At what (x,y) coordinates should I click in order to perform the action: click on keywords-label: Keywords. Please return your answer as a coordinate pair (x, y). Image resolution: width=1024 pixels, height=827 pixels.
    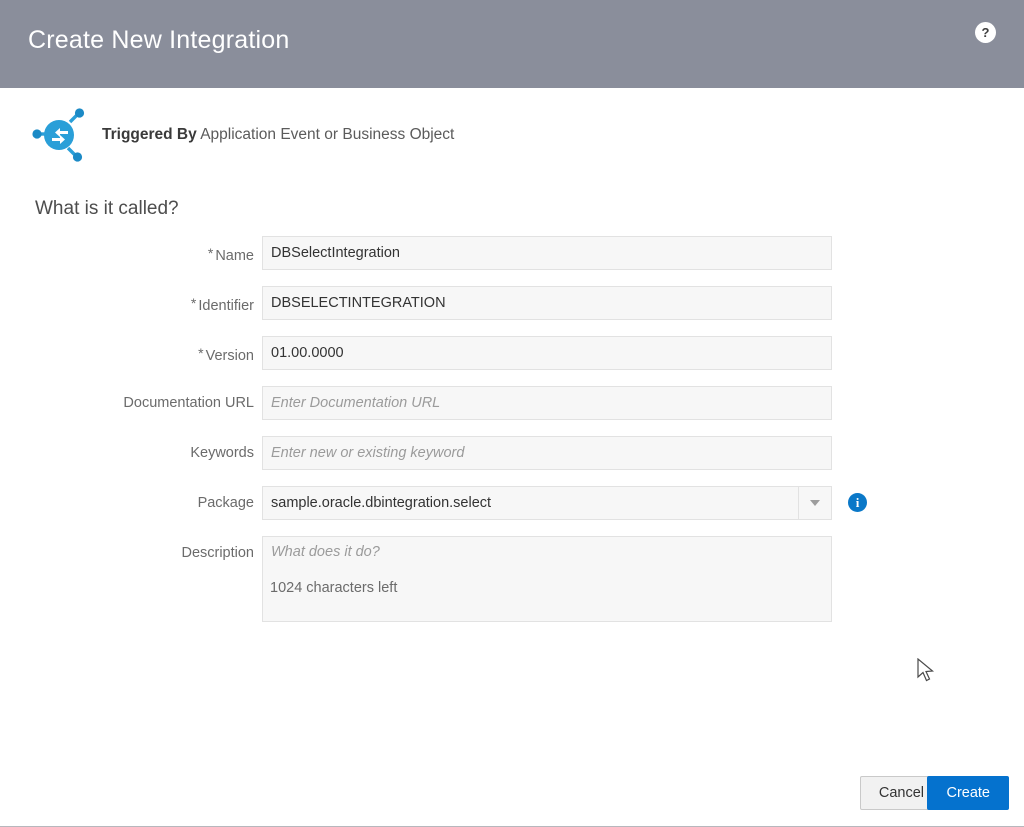
    Looking at the image, I should click on (222, 453).